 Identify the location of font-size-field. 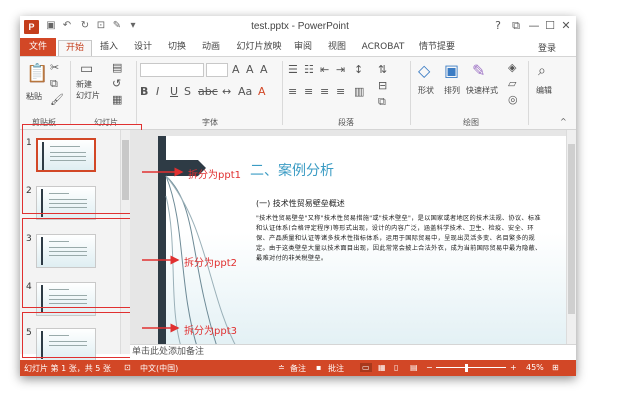
(217, 70).